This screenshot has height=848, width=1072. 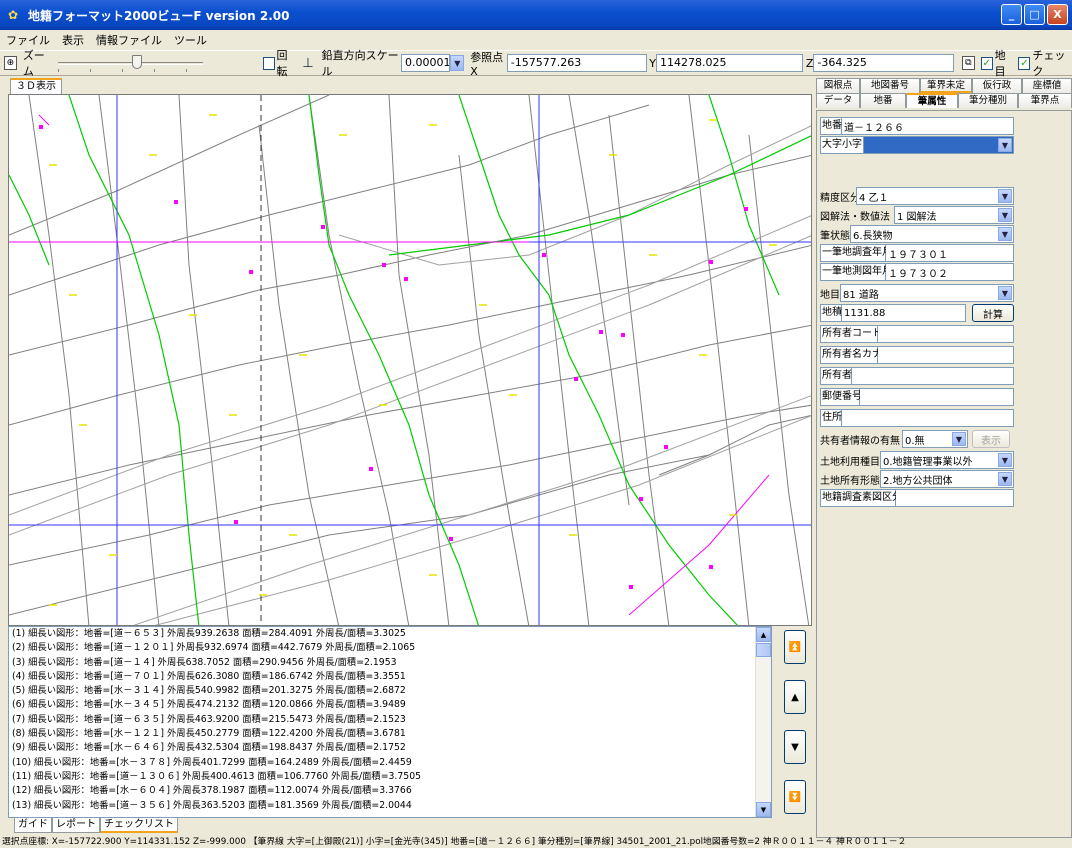 What do you see at coordinates (33, 825) in the screenshot?
I see `tab-guide: ガイド` at bounding box center [33, 825].